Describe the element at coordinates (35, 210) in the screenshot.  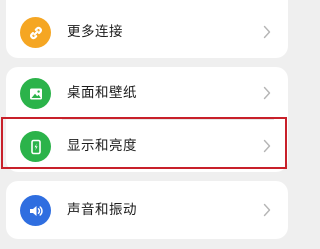
I see `speaker-icon` at that location.